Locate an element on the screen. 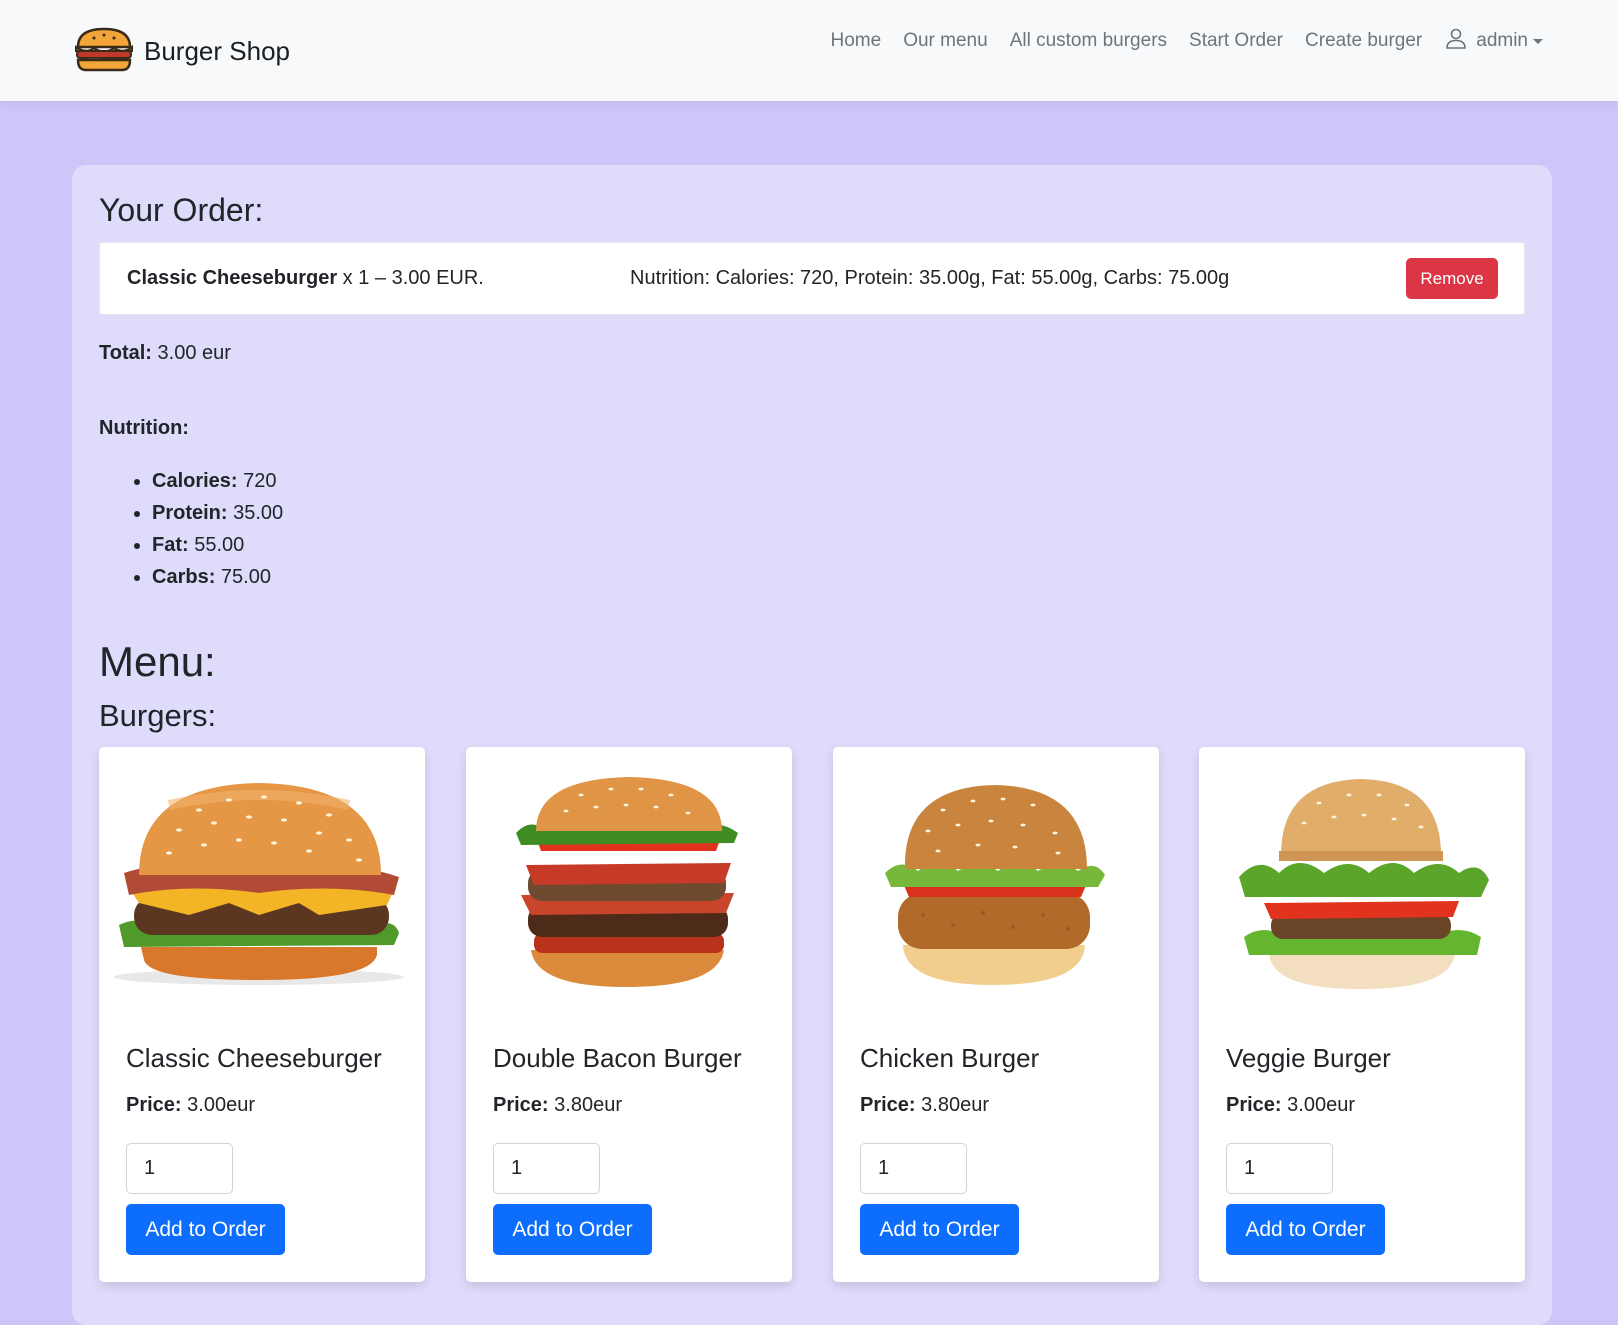 This screenshot has height=1325, width=1618. nav-our-menu: Our menu is located at coordinates (945, 41).